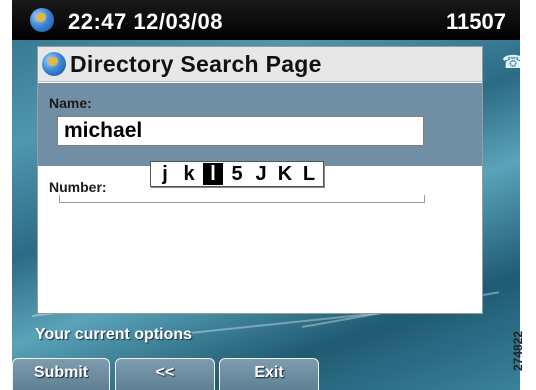 This screenshot has height=390, width=536. I want to click on char-option: k, so click(189, 174).